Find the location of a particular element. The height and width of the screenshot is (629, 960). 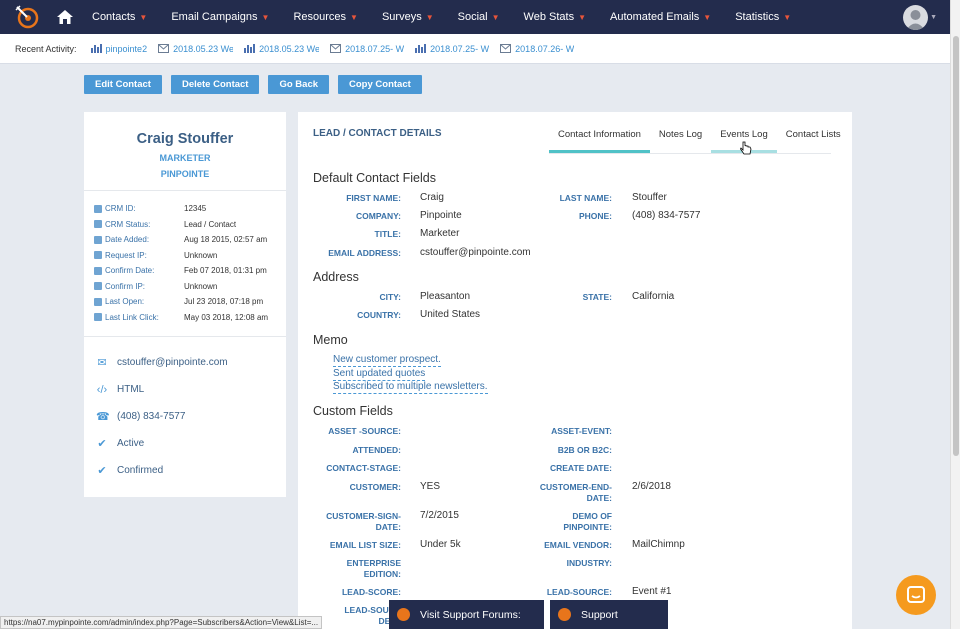

customer-end-date-label-1: CUSTOMER-END- is located at coordinates (575, 487).